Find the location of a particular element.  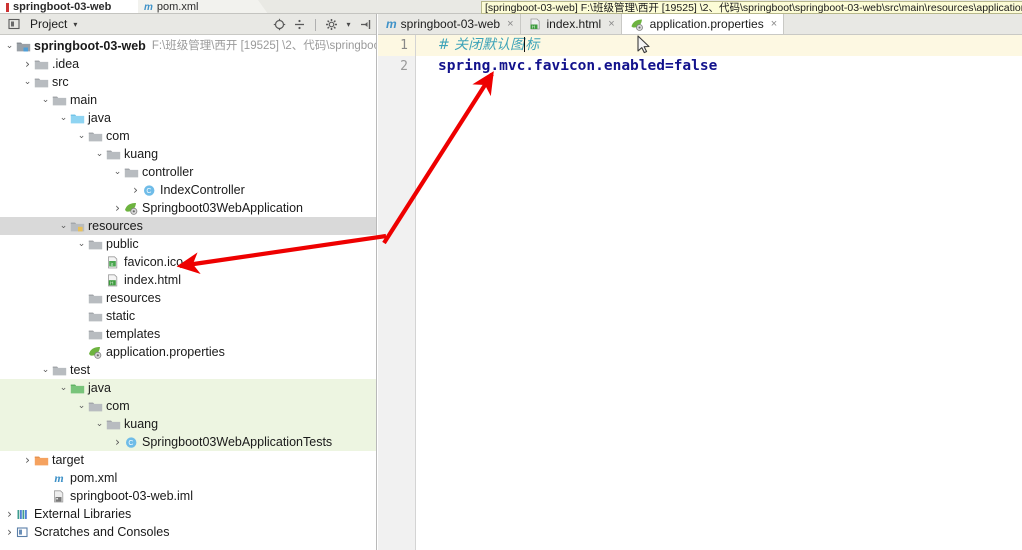

tree-row-label: kuang is located at coordinates (141, 154).